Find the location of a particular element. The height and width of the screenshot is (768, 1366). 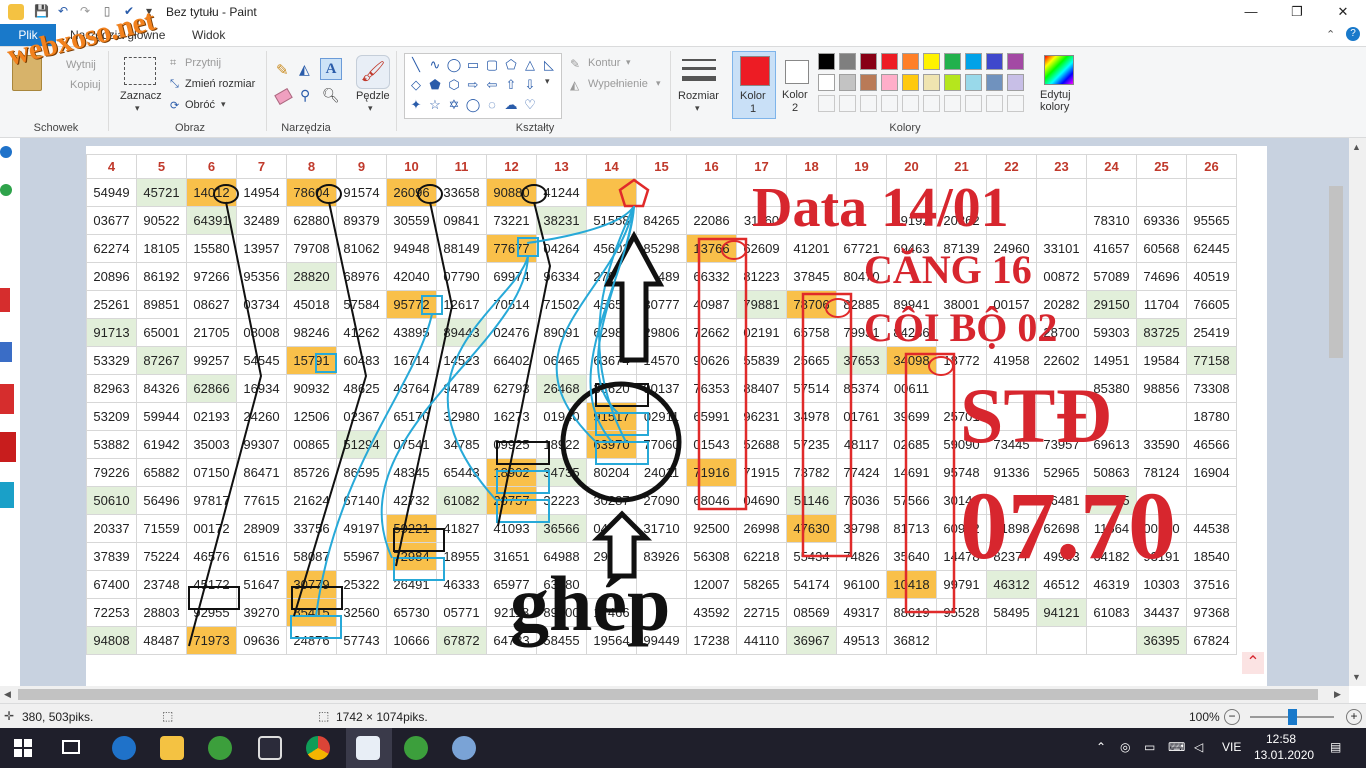

desktop-icon-green is located at coordinates (6, 190).